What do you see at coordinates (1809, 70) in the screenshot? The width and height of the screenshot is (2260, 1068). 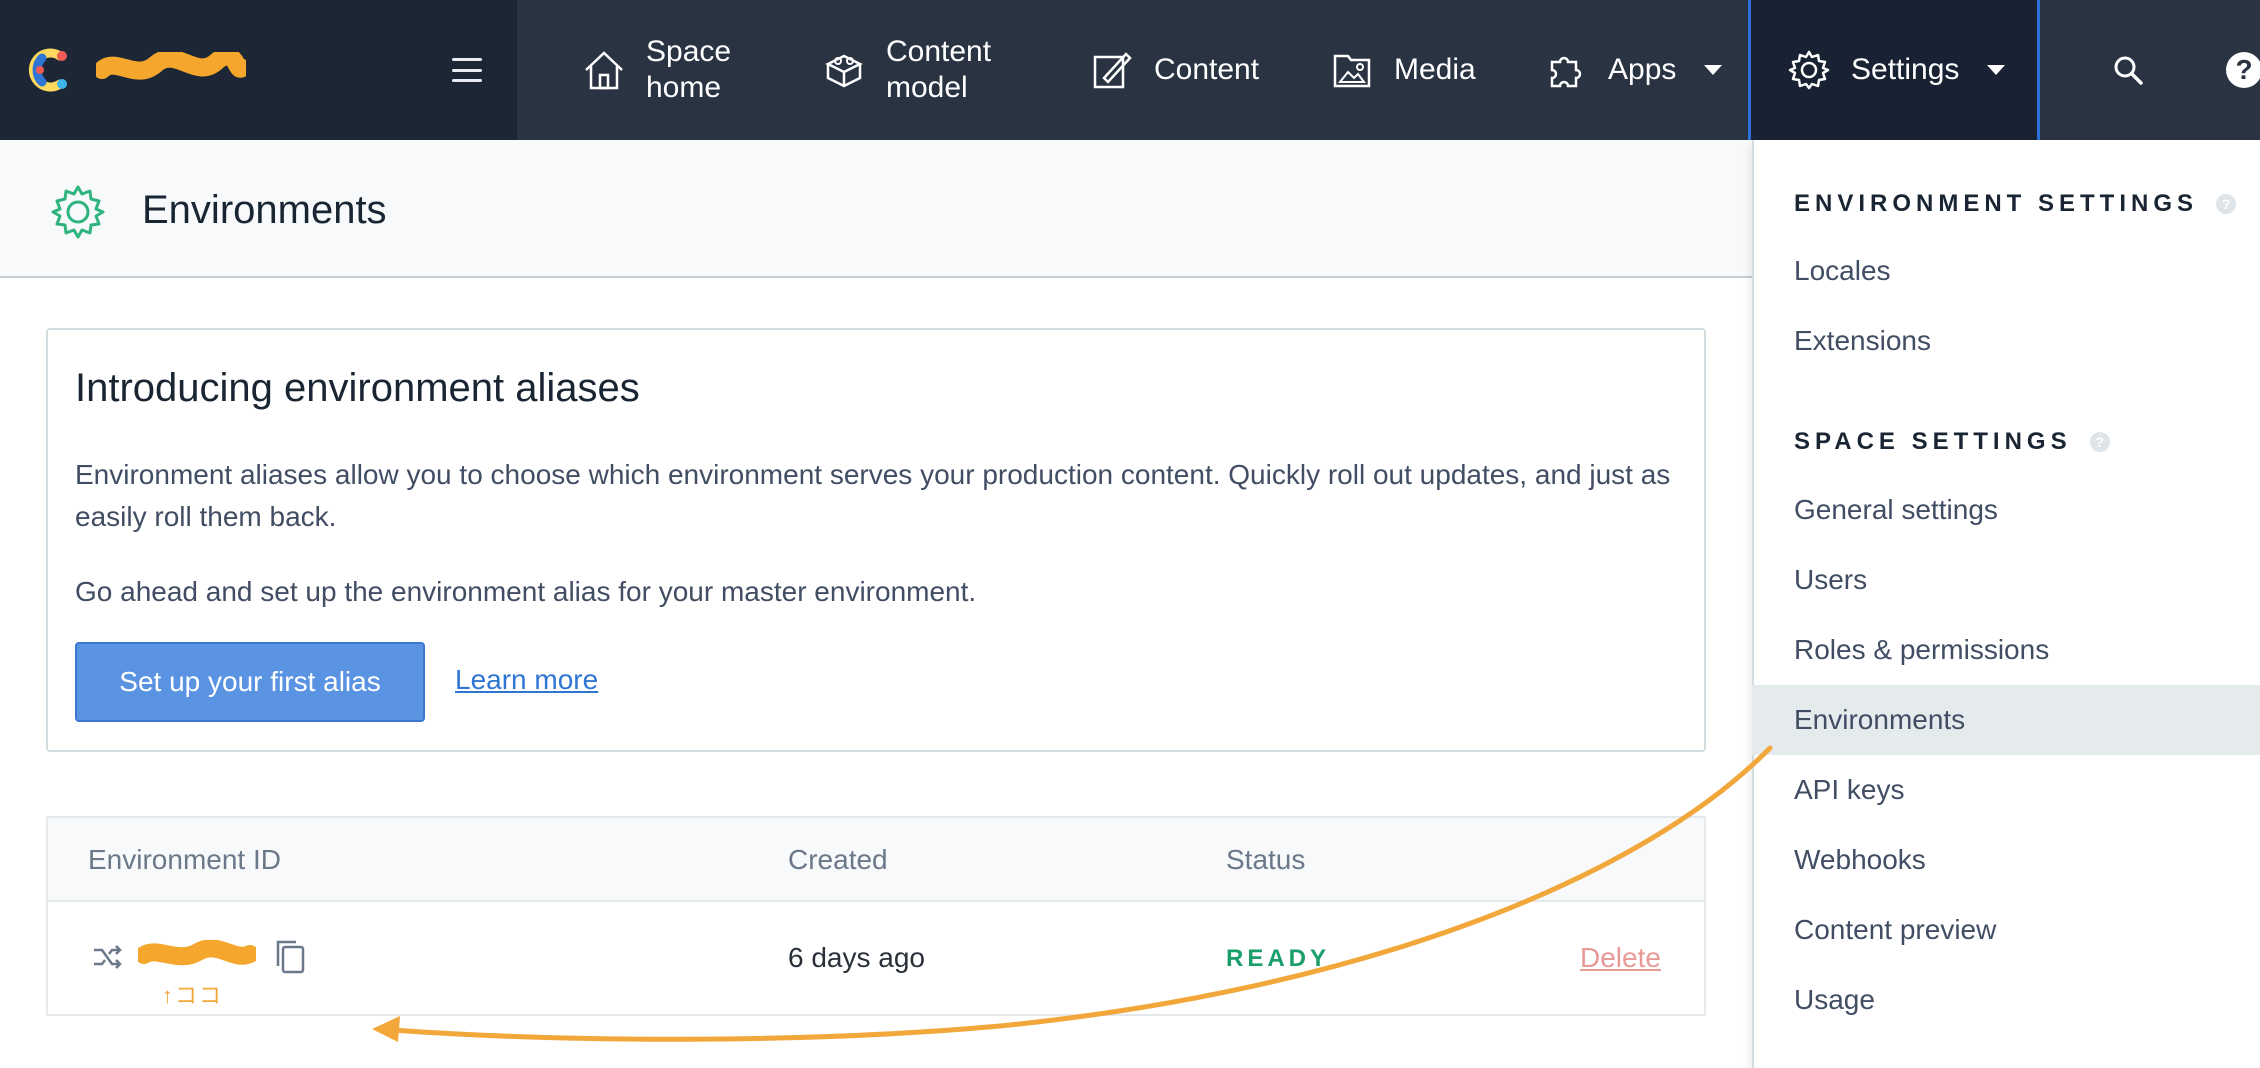 I see `settings-gear-icon` at bounding box center [1809, 70].